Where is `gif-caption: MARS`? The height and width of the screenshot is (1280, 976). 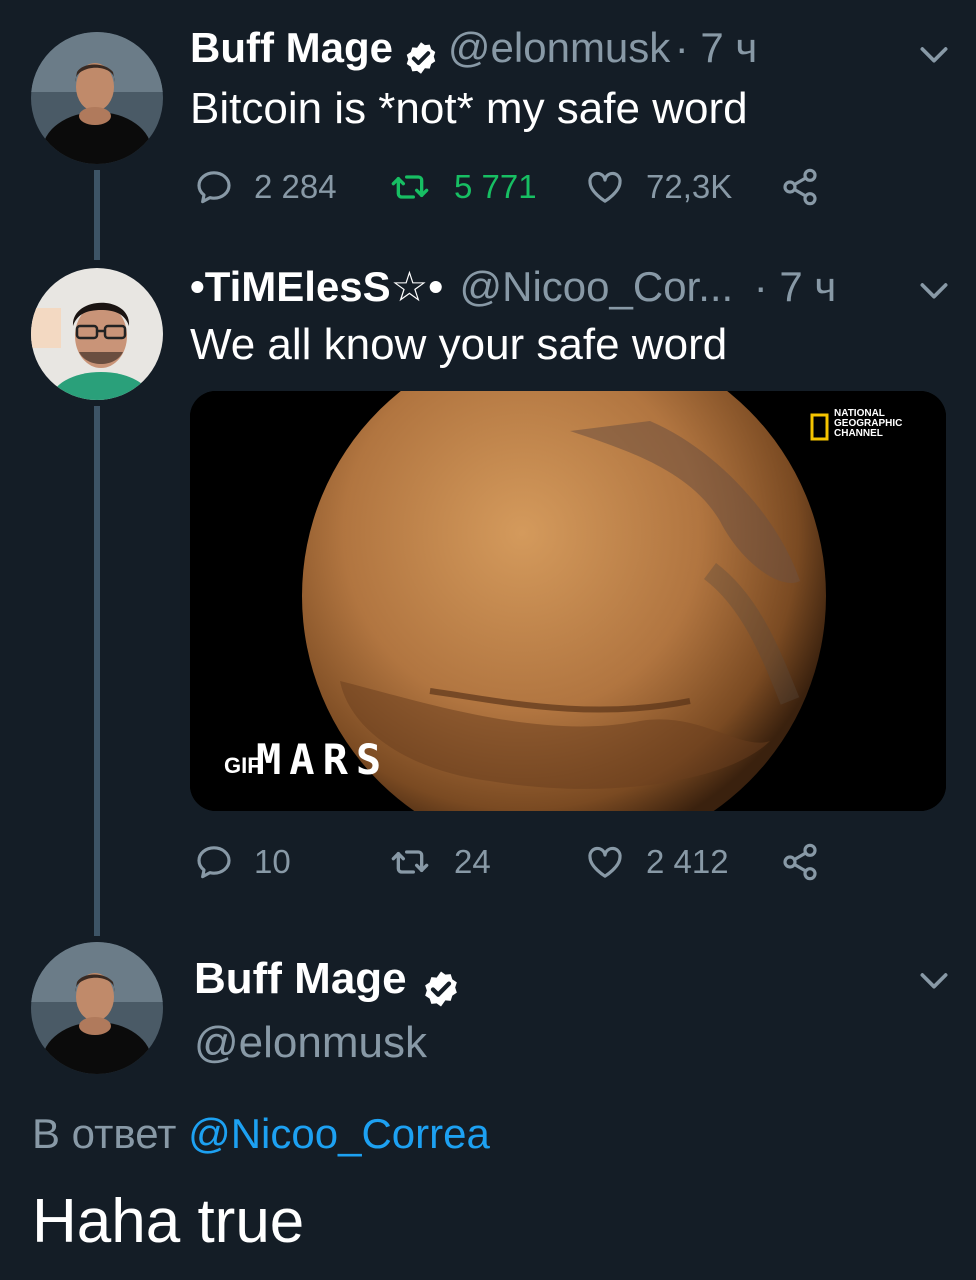 gif-caption: MARS is located at coordinates (323, 759).